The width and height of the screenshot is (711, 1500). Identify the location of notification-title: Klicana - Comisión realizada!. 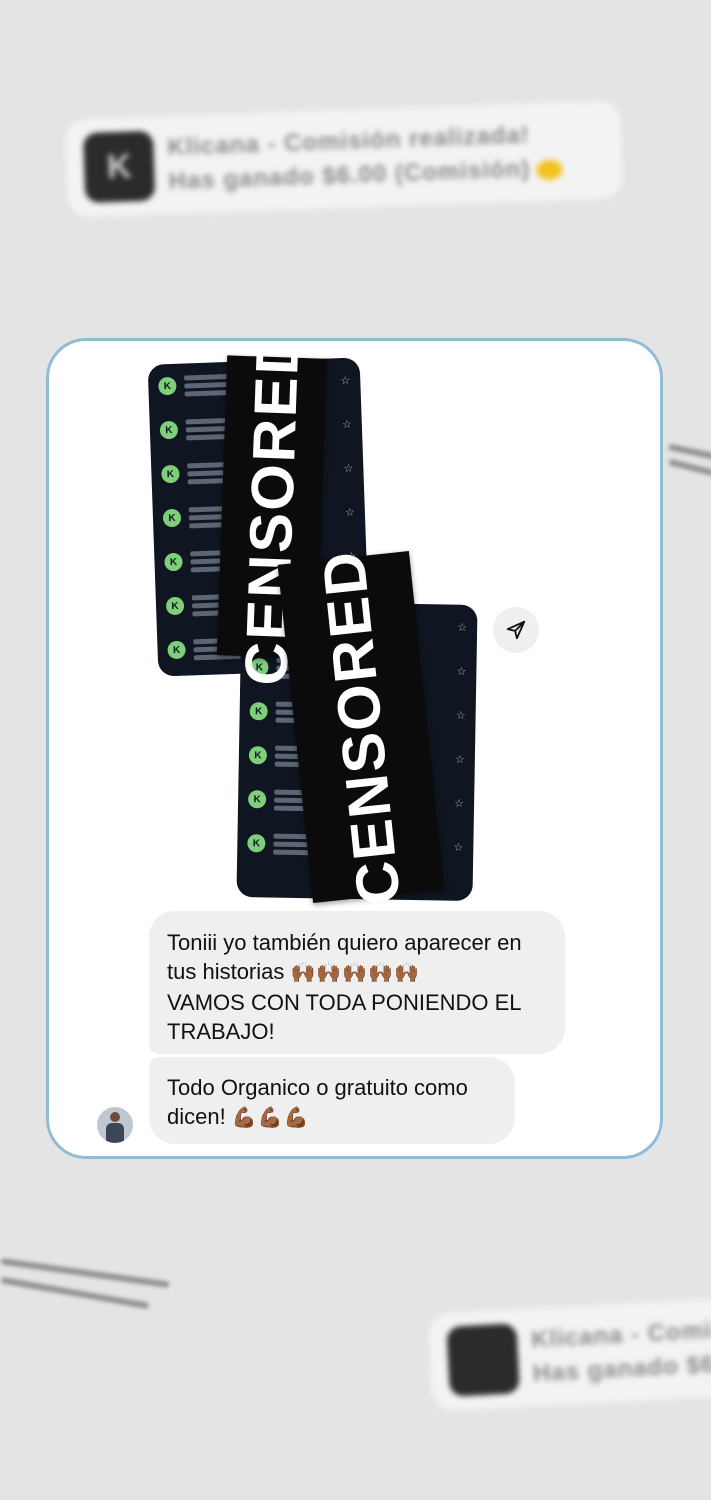
(620, 1331).